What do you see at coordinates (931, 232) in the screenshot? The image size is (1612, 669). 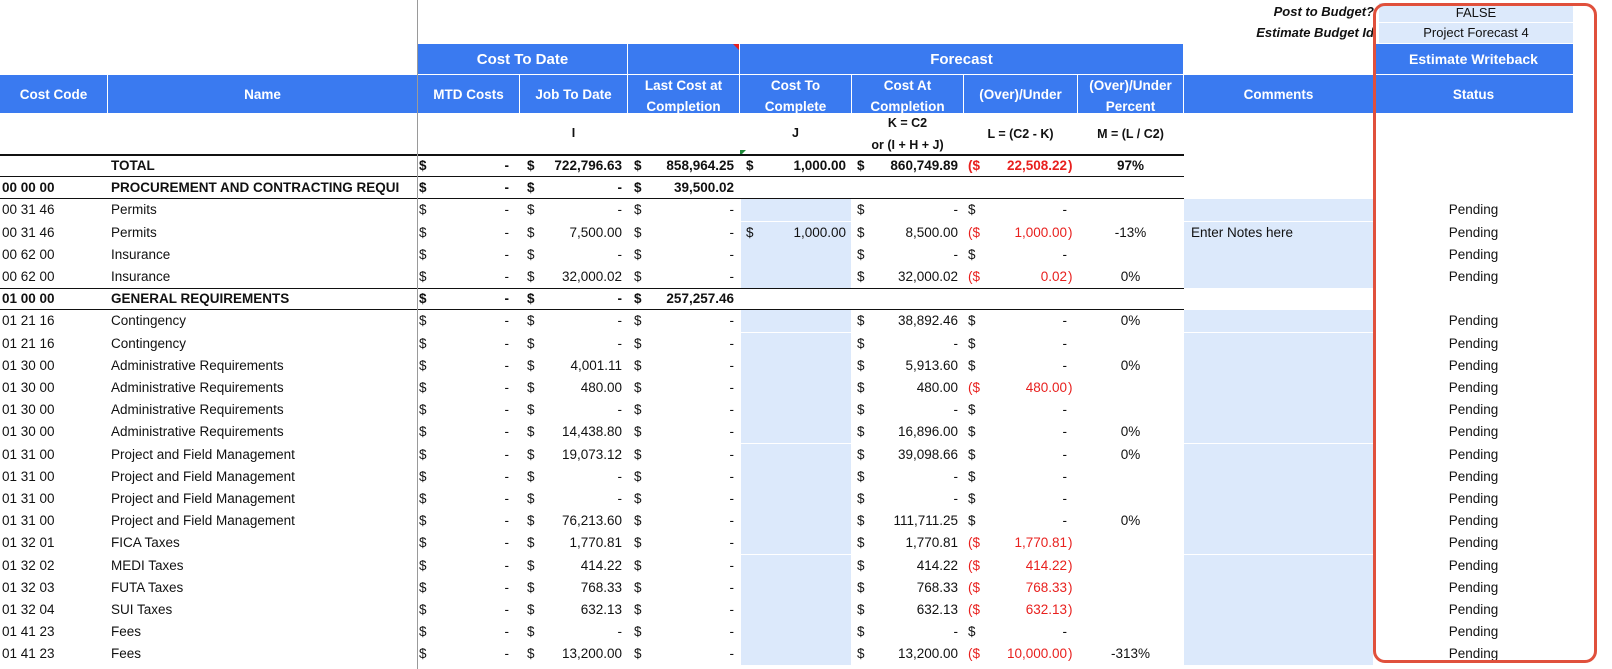 I see `cac-value: 8,500.00` at bounding box center [931, 232].